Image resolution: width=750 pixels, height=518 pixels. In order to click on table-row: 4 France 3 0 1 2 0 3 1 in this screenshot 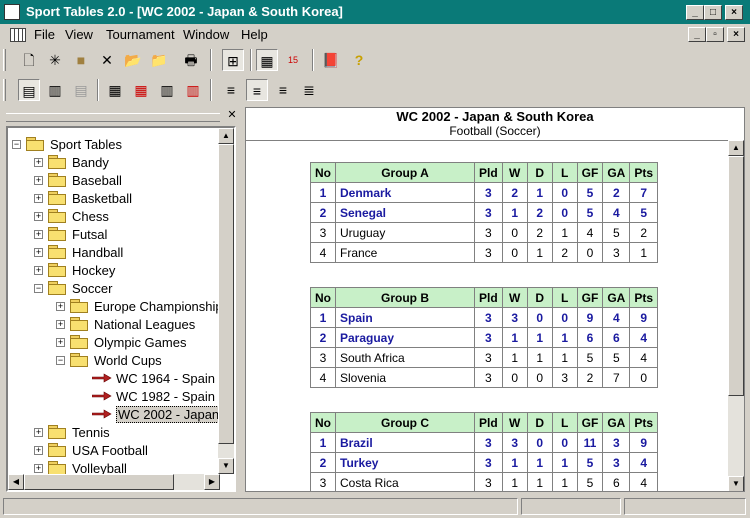, I will do `click(484, 252)`.